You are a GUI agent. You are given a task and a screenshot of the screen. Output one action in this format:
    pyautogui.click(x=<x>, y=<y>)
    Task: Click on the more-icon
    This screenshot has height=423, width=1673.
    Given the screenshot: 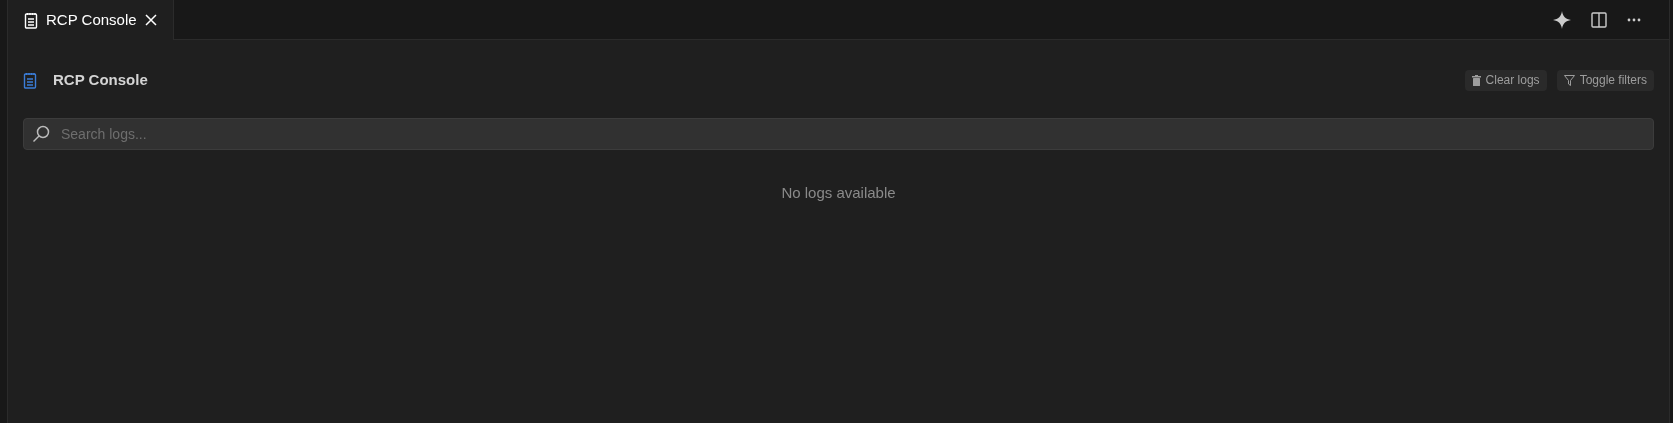 What is the action you would take?
    pyautogui.click(x=1634, y=19)
    